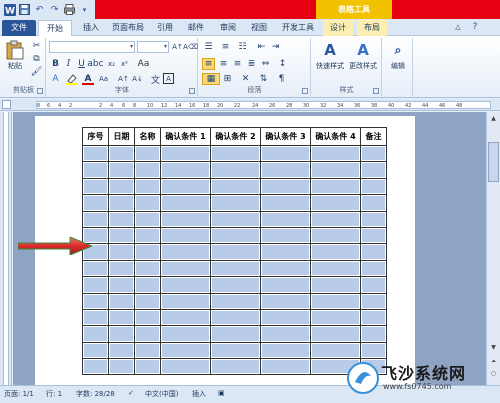 The width and height of the screenshot is (500, 403). I want to click on shrink-font-icon: A↓, so click(137, 79).